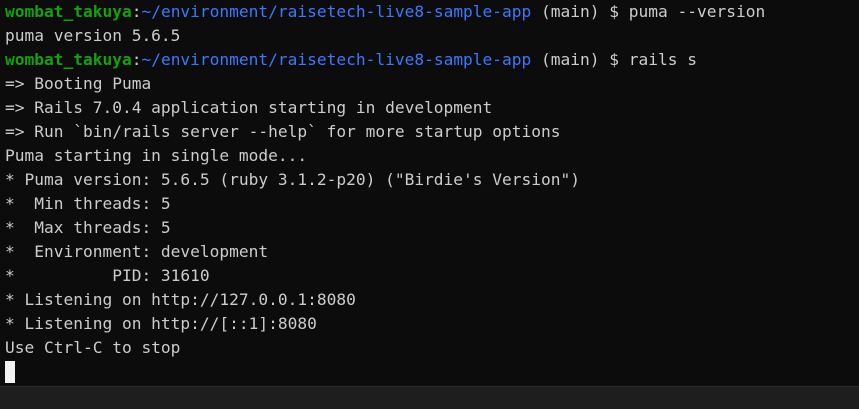 This screenshot has height=409, width=859. What do you see at coordinates (107, 275) in the screenshot?
I see `output-line: * PID: 31610` at bounding box center [107, 275].